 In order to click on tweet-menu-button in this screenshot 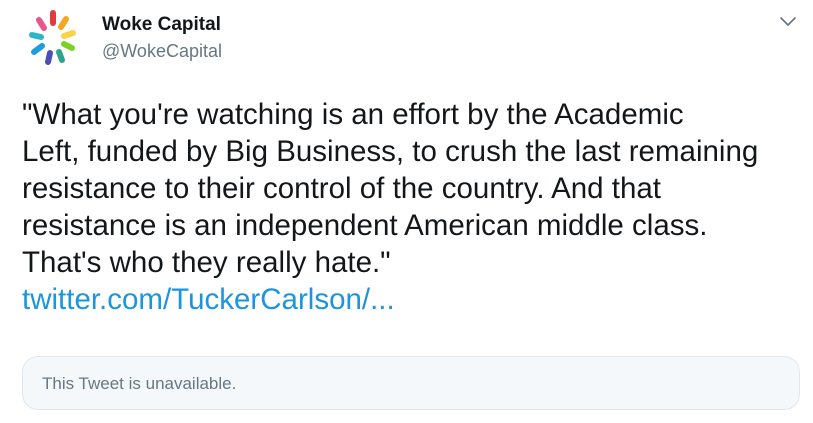, I will do `click(788, 22)`.